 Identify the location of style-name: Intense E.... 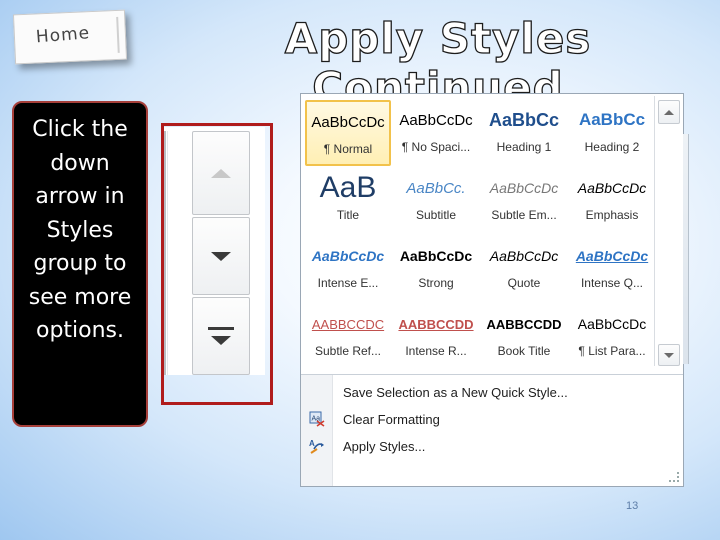
(348, 283).